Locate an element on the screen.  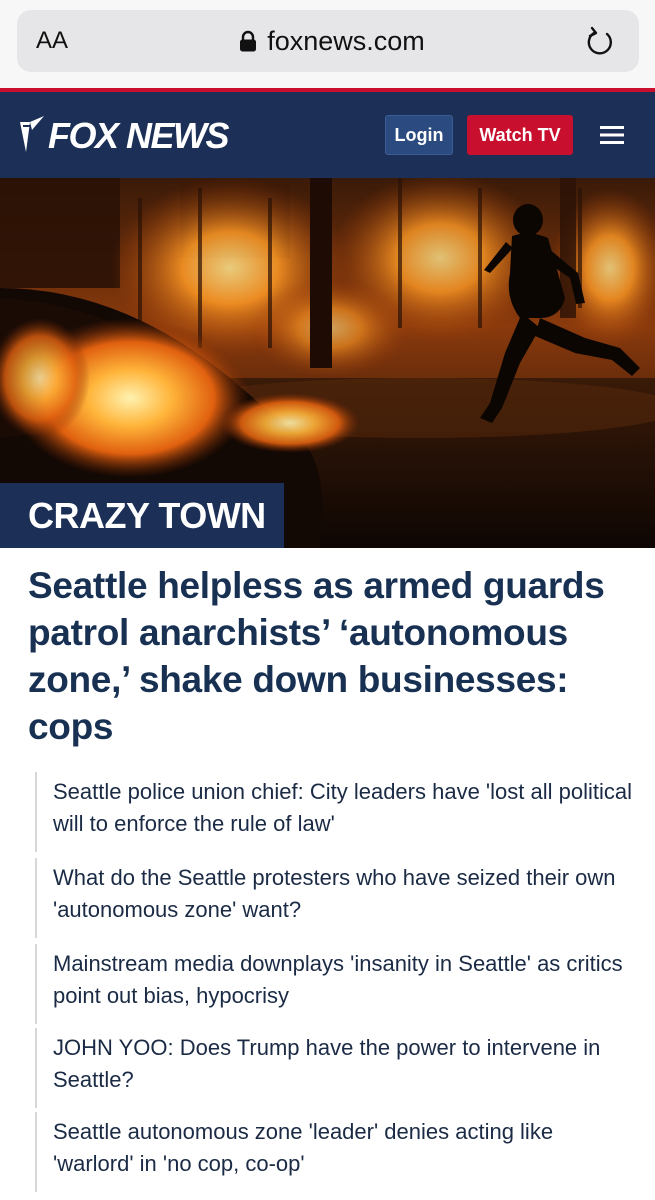
url-display: foxnews.com is located at coordinates (328, 41).